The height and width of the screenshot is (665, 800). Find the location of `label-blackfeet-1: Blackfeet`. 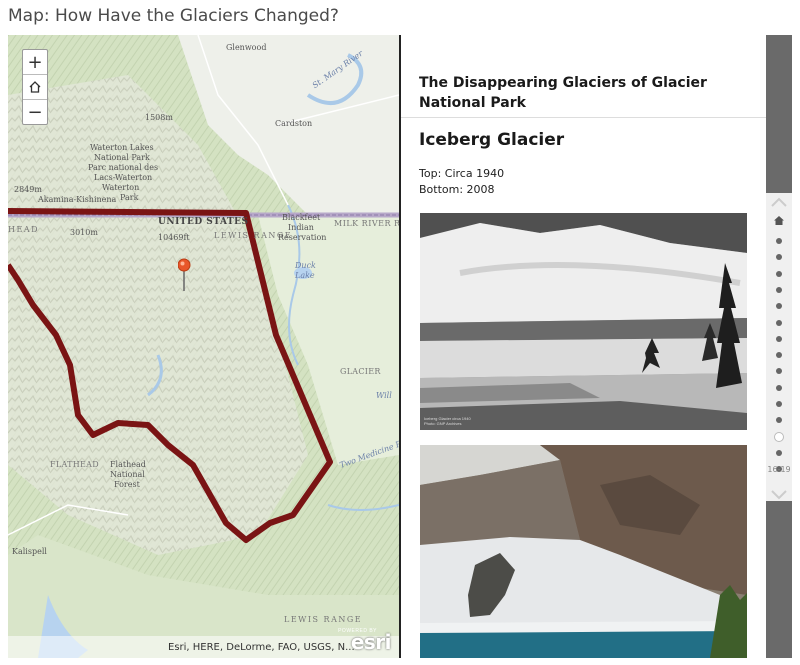

label-blackfeet-1: Blackfeet is located at coordinates (301, 217).